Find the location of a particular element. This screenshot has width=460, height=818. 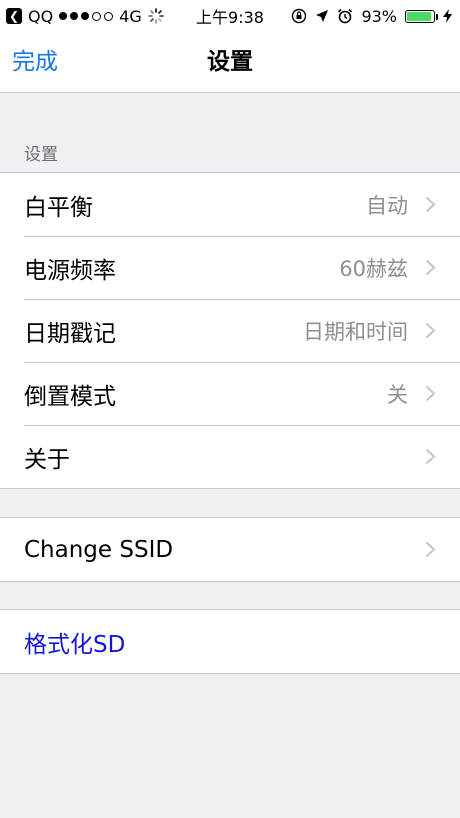

status-bar: ❮ QQ 4G 上午9:38 93% is located at coordinates (230, 16).